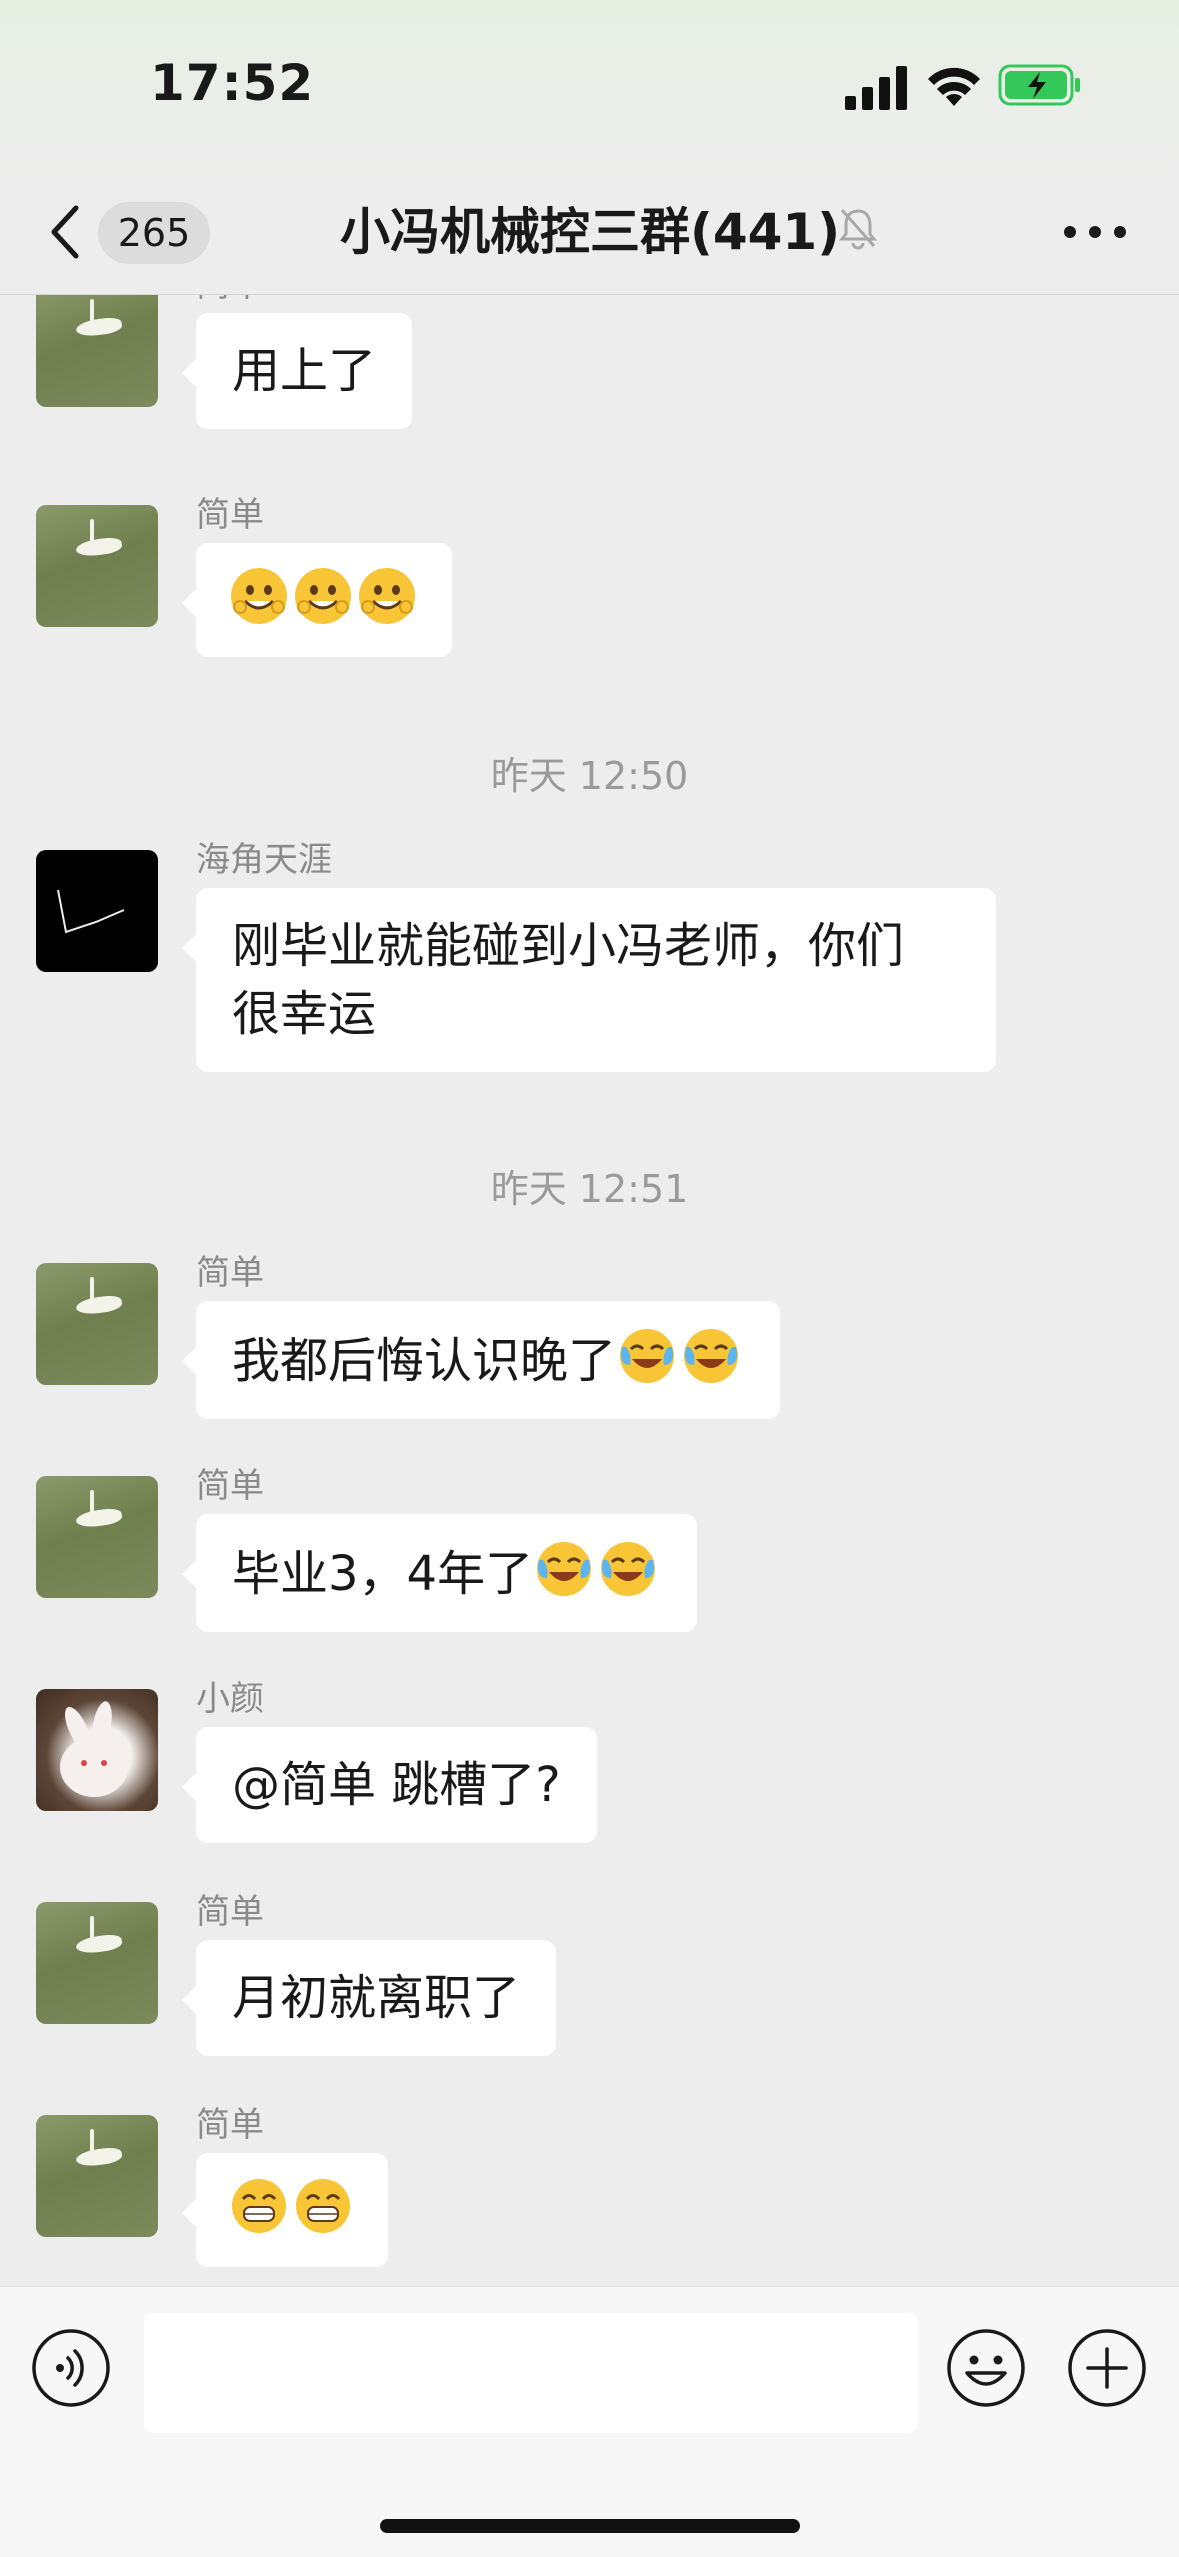 This screenshot has height=2557, width=1179. I want to click on message-text: 毕业3，4年了, so click(383, 1574).